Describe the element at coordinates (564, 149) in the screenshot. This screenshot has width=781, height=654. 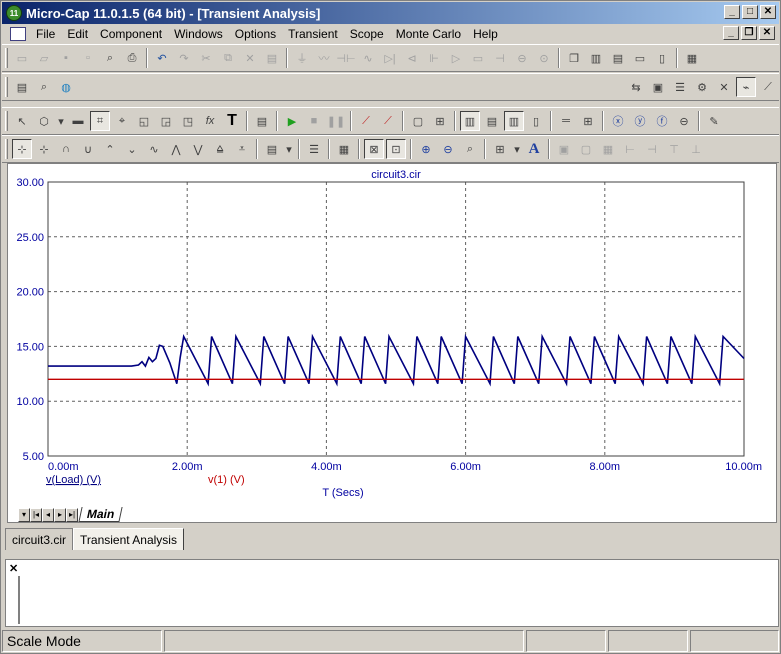
I see `bring-front-icon: ▣` at that location.